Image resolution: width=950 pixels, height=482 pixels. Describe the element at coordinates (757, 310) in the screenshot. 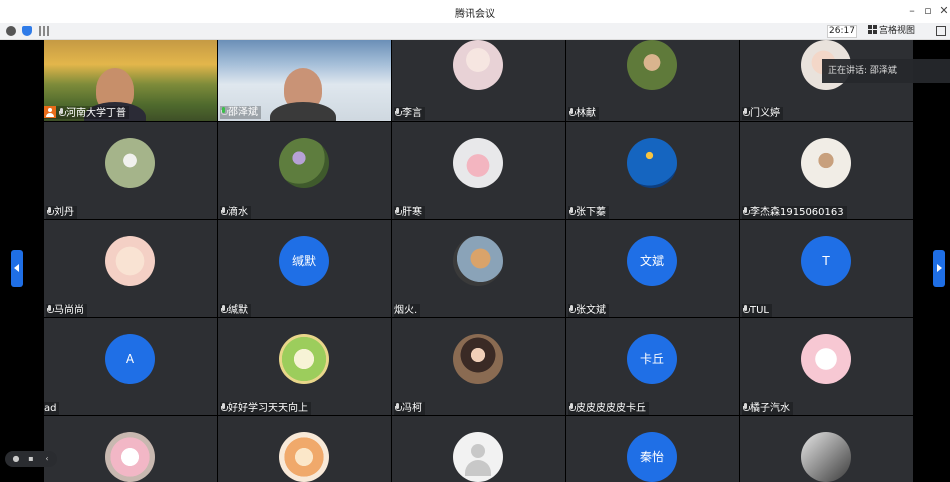

I see `participant-name: TUL` at that location.